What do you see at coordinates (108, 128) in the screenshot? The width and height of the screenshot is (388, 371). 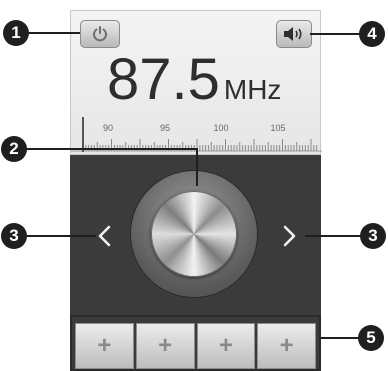 I see `scale-label-90: 90` at bounding box center [108, 128].